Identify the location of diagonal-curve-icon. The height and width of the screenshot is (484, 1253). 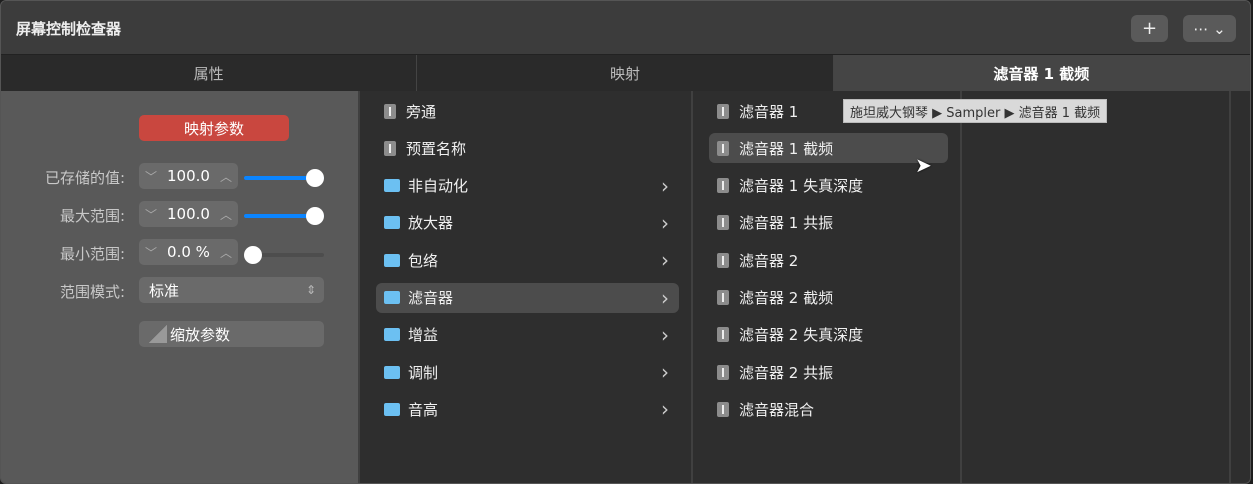
(158, 334).